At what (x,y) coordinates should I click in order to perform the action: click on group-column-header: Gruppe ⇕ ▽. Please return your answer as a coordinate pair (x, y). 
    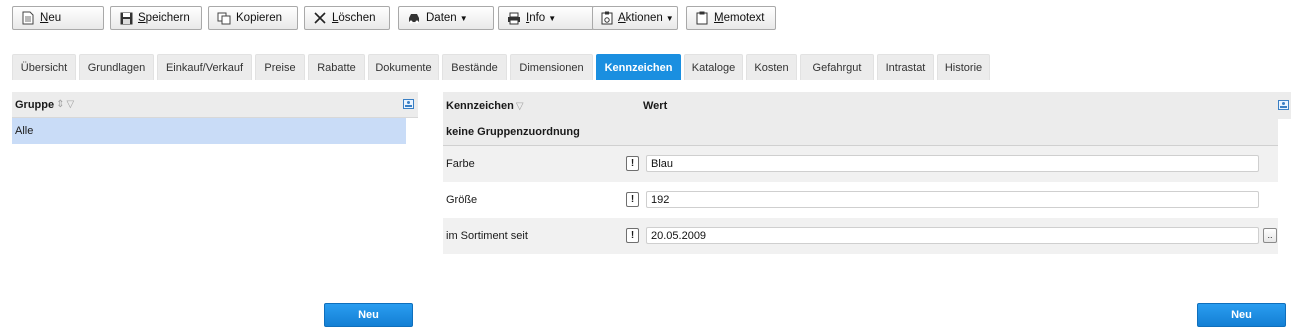
    Looking at the image, I should click on (215, 105).